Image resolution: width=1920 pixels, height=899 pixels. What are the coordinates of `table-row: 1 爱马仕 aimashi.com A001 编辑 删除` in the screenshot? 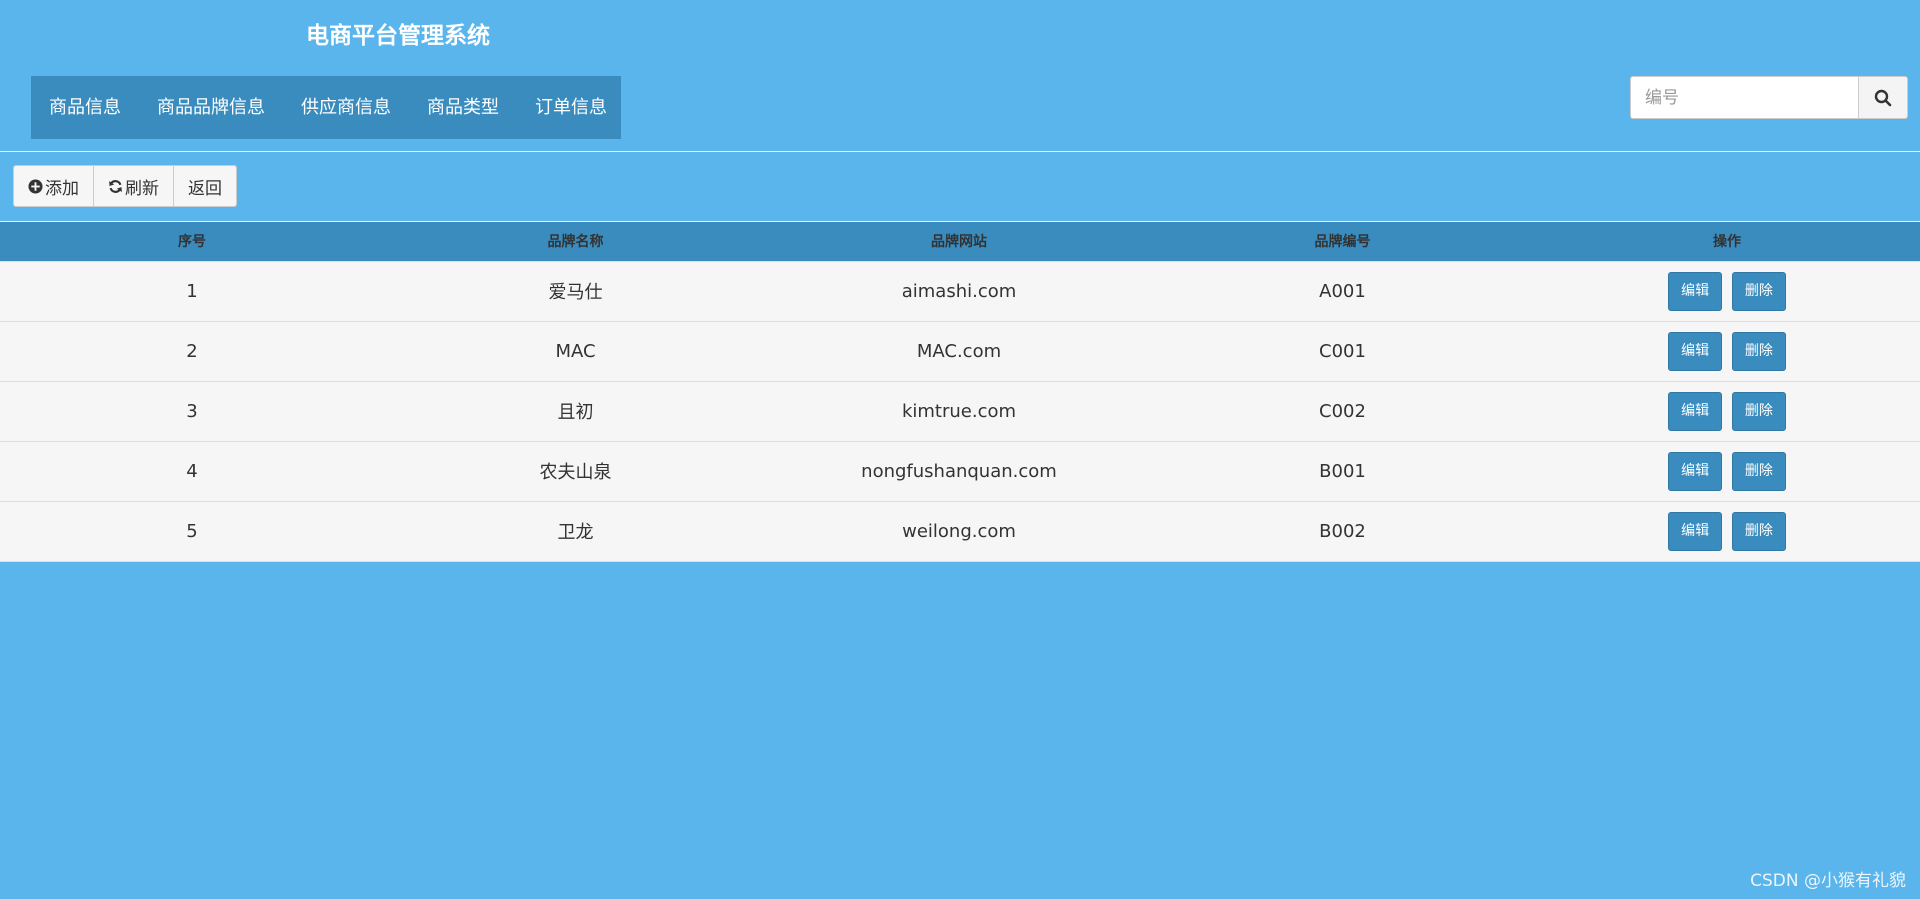 It's located at (960, 291).